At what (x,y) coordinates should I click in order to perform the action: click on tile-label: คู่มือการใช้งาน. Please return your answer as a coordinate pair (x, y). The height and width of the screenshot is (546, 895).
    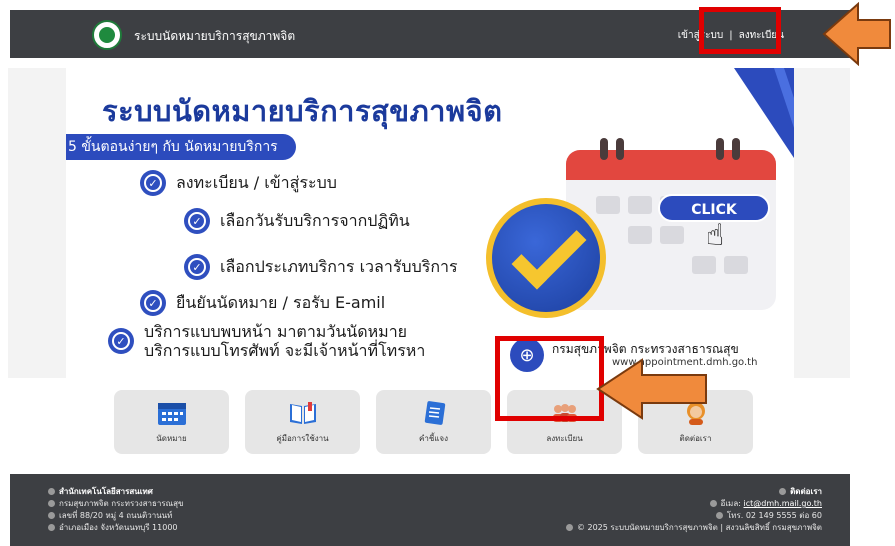
    Looking at the image, I should click on (302, 438).